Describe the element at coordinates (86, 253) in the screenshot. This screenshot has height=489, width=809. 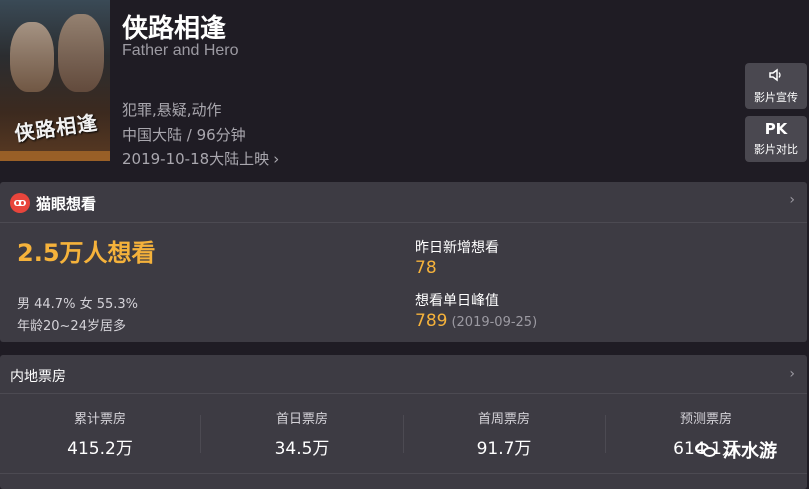
I see `want-total: 2.5万人想看` at that location.